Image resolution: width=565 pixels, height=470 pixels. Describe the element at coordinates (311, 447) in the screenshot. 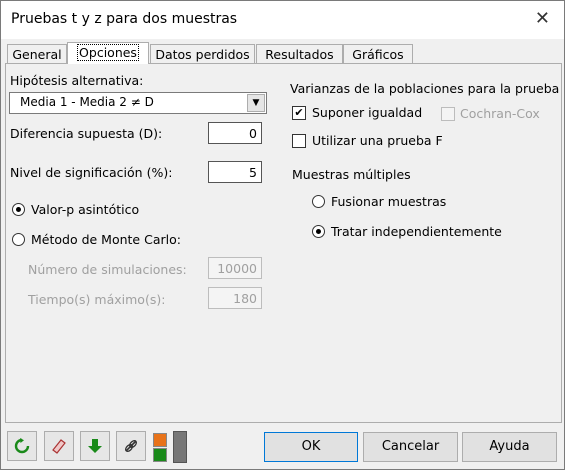

I see `ok-button: OK` at that location.